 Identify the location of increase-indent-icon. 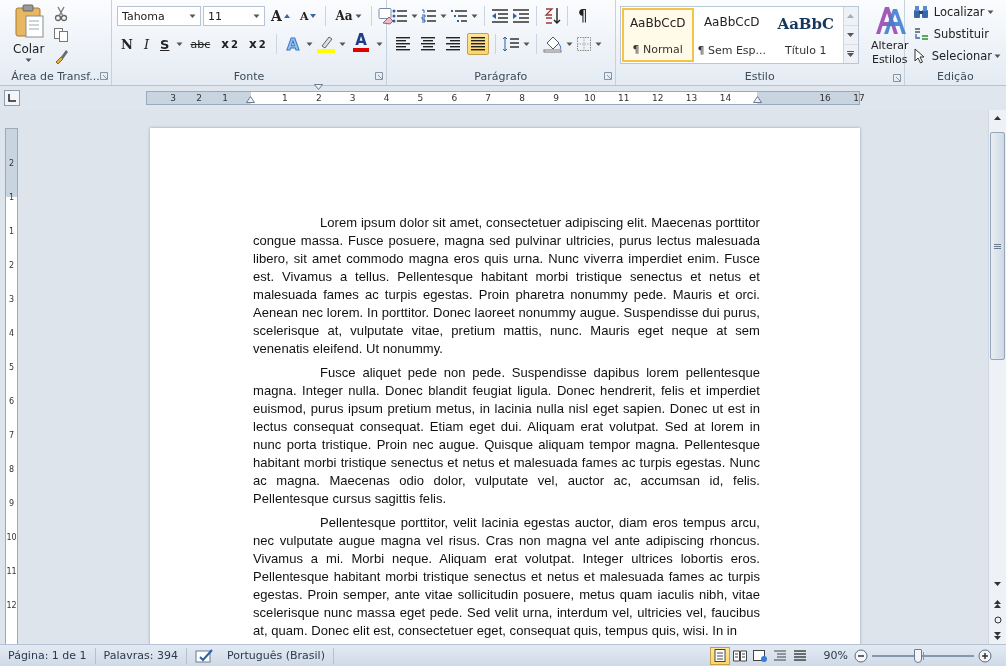
(521, 16).